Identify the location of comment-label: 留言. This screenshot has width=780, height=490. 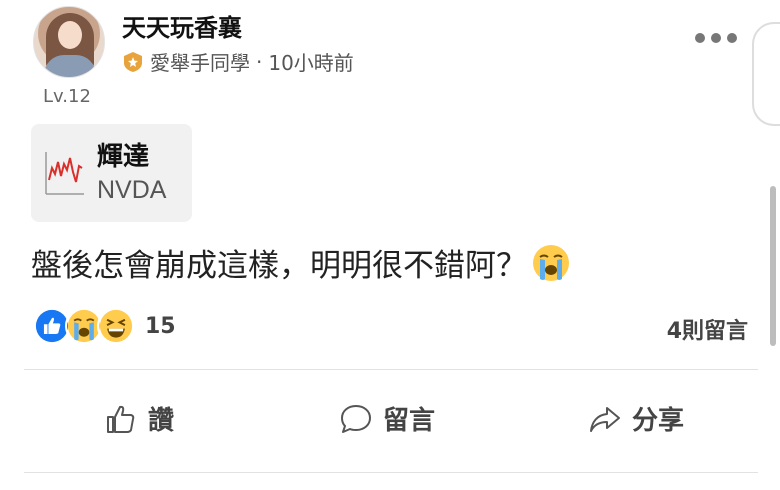
(409, 421).